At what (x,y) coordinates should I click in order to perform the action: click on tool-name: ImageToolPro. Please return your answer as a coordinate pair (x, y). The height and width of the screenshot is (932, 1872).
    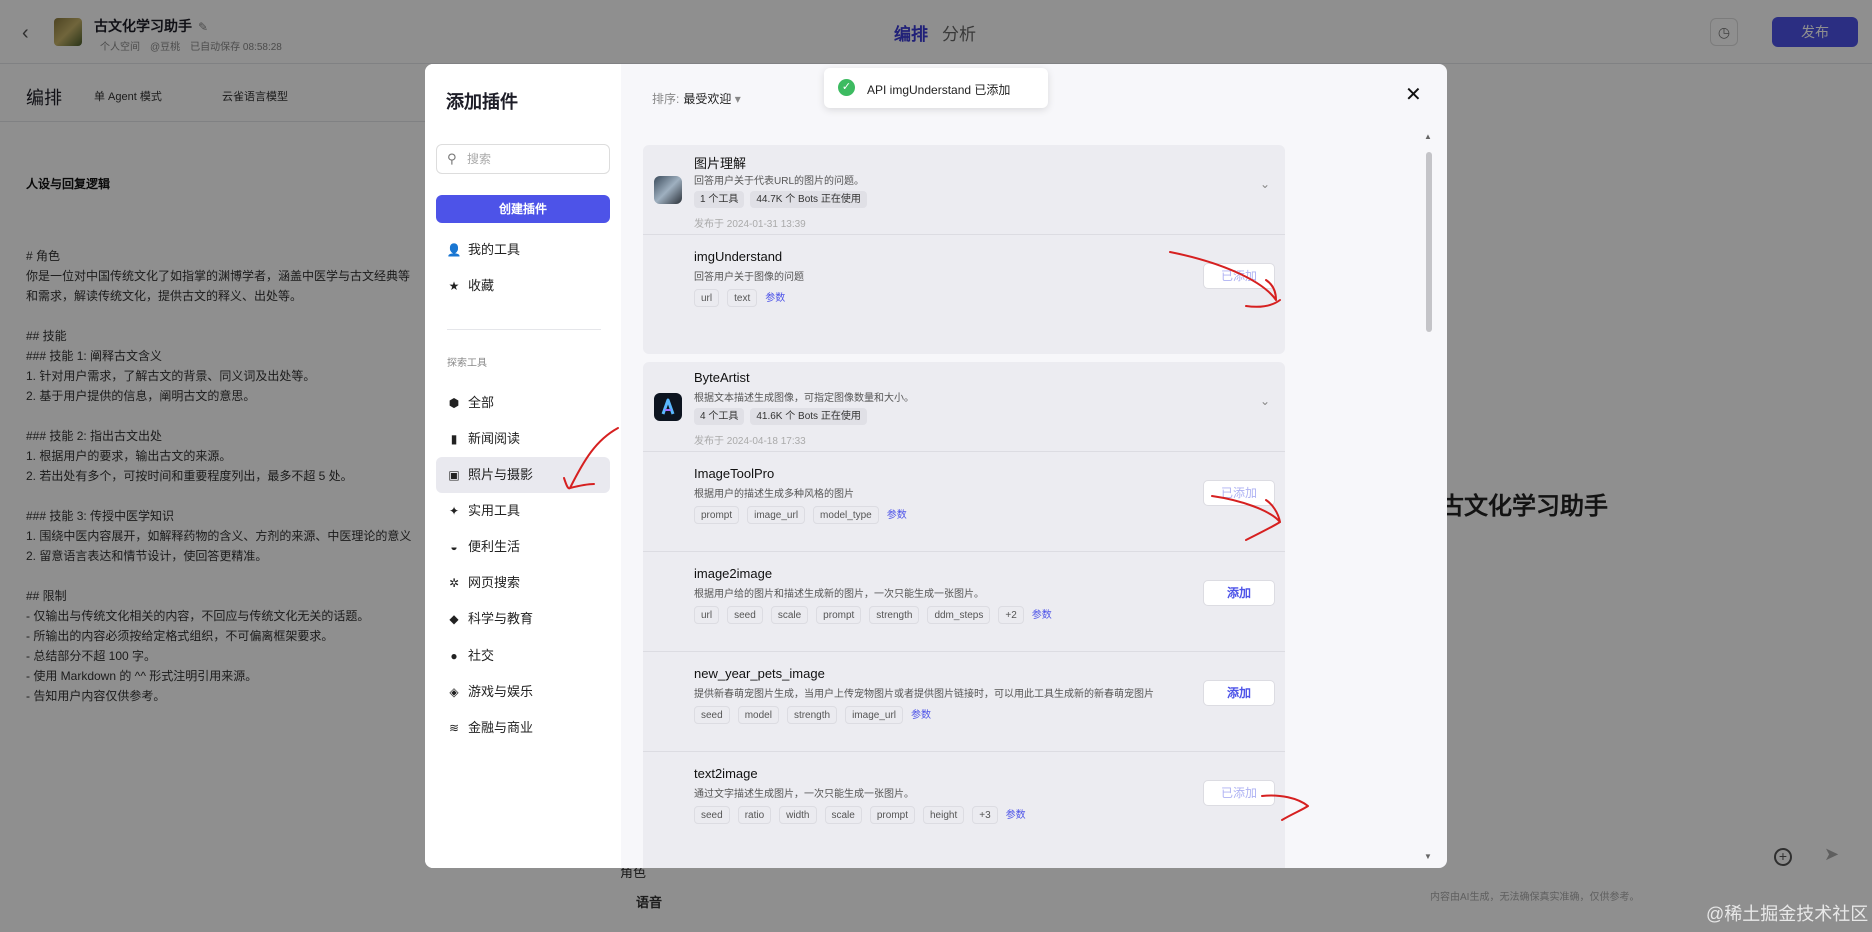
    Looking at the image, I should click on (734, 473).